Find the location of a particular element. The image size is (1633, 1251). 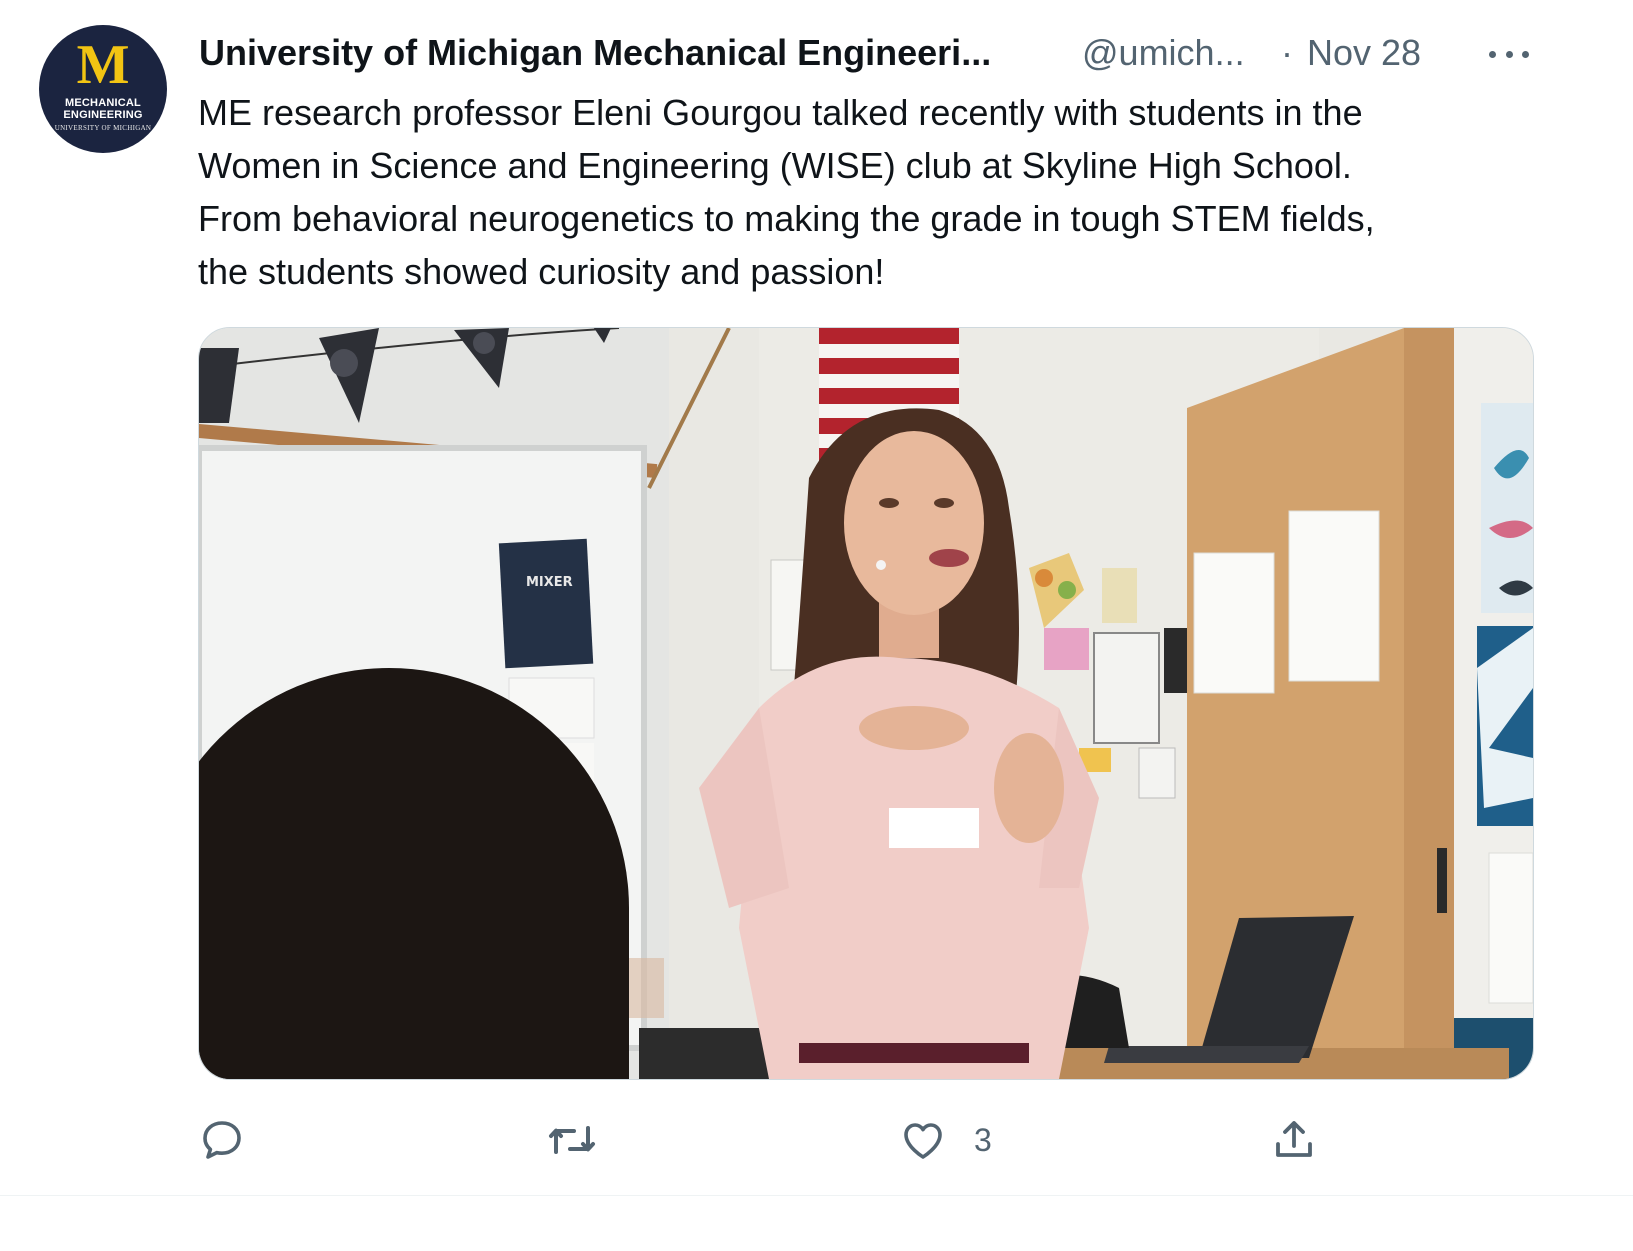

like-button: 3 is located at coordinates (945, 1140).